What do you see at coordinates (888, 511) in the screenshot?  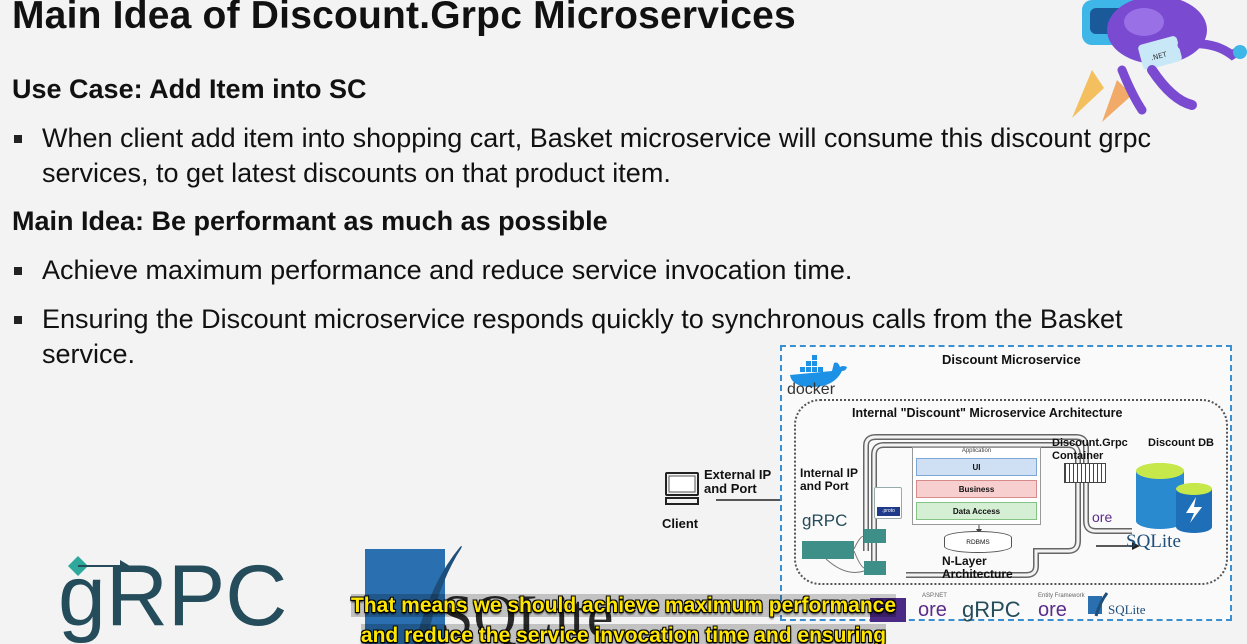 I see `proto-label: .proto` at bounding box center [888, 511].